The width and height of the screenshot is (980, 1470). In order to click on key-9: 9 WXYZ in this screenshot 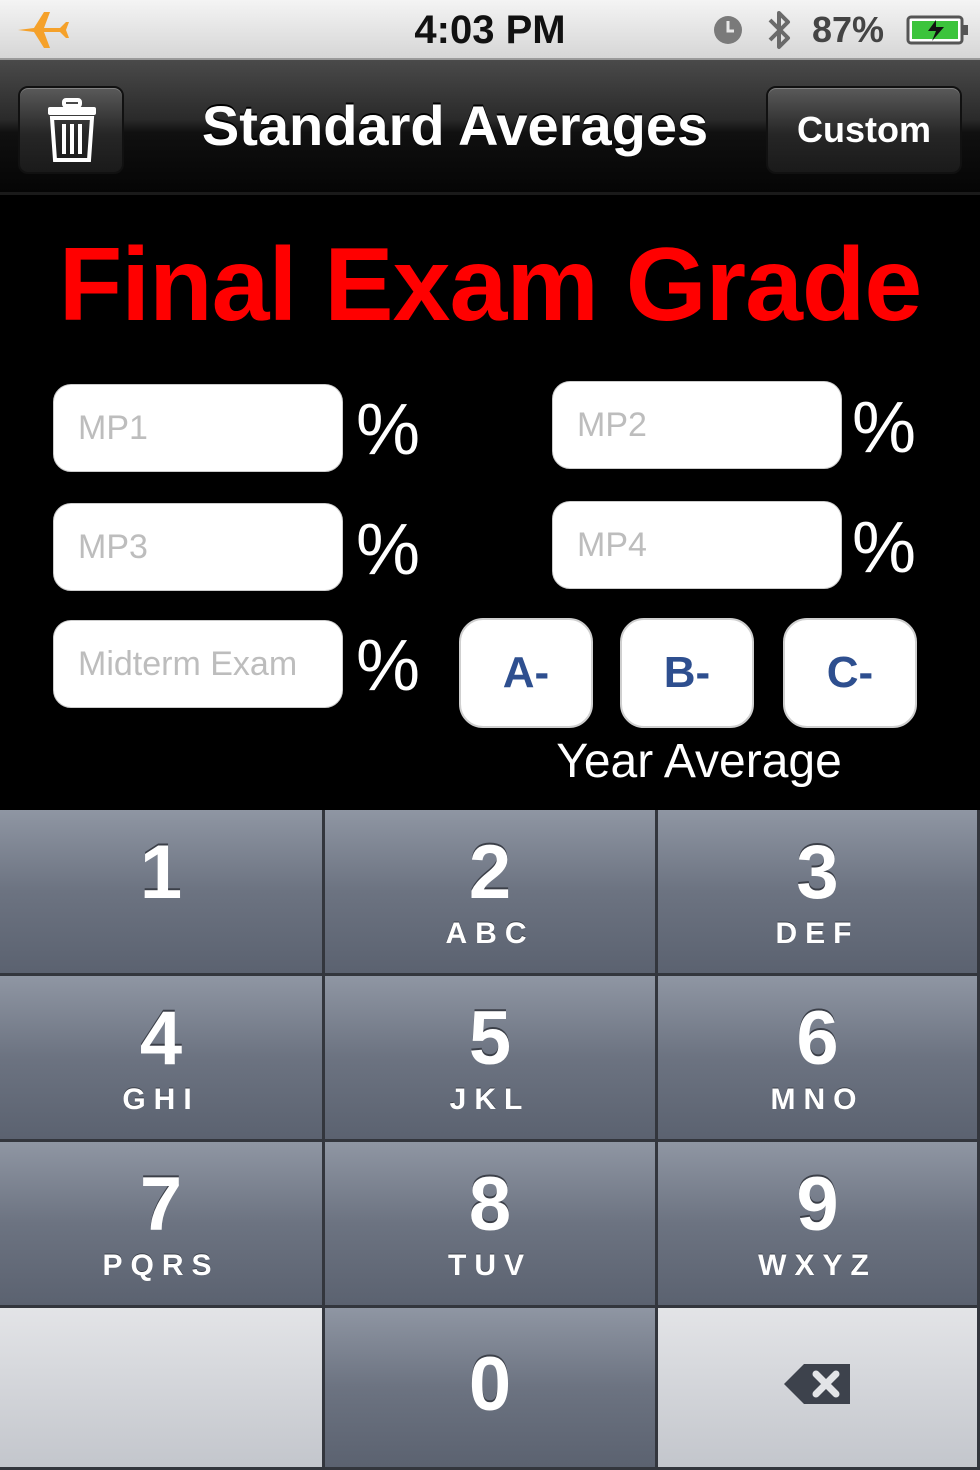, I will do `click(819, 1225)`.